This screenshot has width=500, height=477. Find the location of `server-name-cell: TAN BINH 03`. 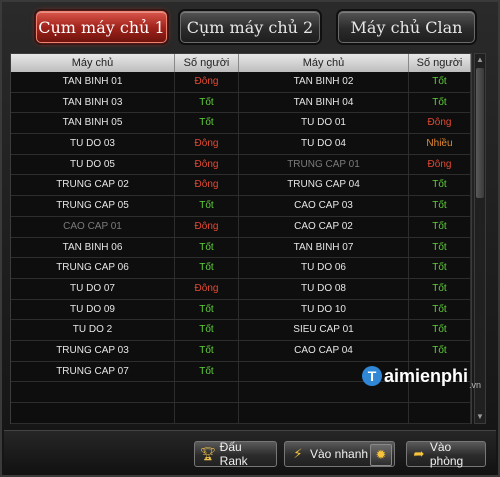

server-name-cell: TAN BINH 03 is located at coordinates (93, 102).